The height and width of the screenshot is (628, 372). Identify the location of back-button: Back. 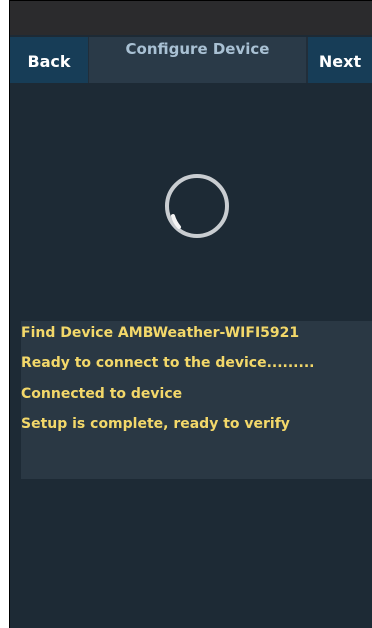
(49, 60).